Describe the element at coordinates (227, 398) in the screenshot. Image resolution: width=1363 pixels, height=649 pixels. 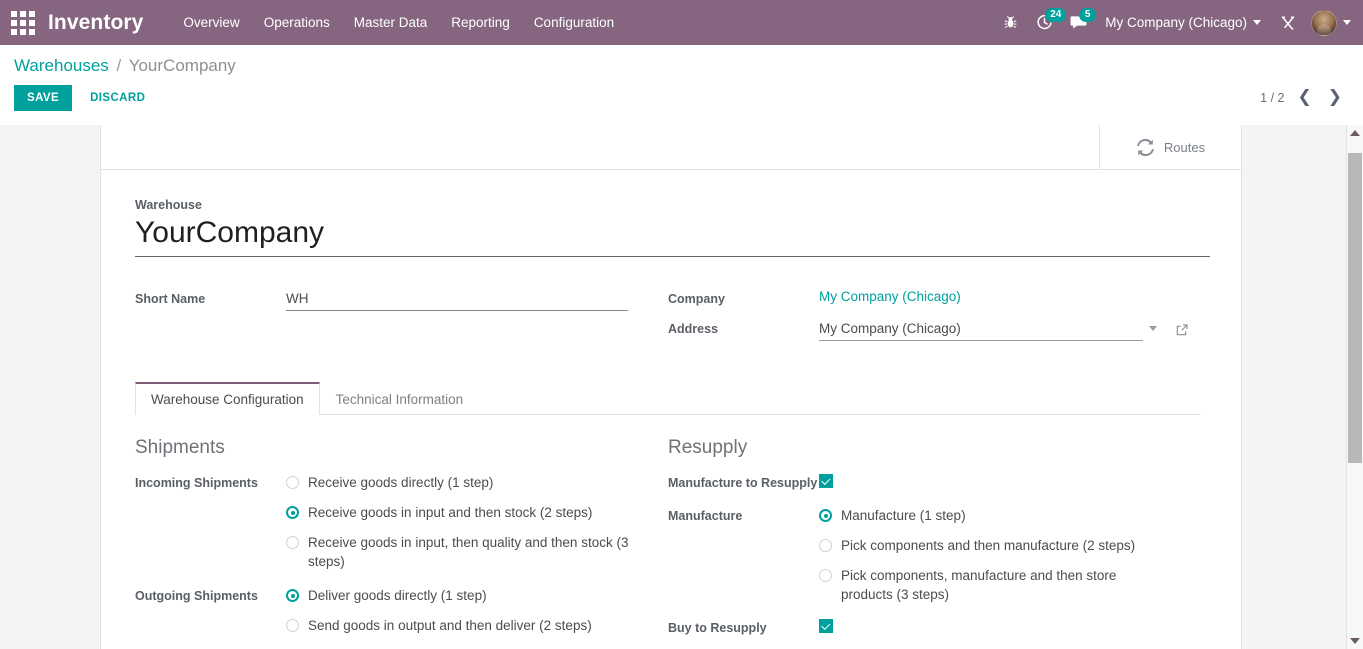
I see `tab-warehouse-configuration: Warehouse Configuration` at that location.